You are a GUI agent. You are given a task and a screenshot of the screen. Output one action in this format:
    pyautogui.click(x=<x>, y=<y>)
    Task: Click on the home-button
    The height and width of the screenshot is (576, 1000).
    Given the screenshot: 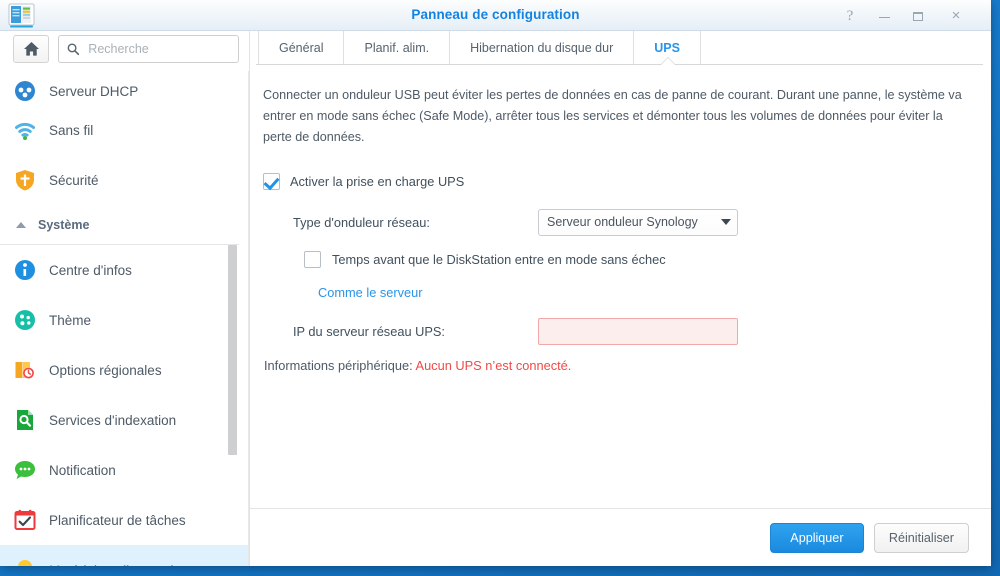 What is the action you would take?
    pyautogui.click(x=31, y=49)
    